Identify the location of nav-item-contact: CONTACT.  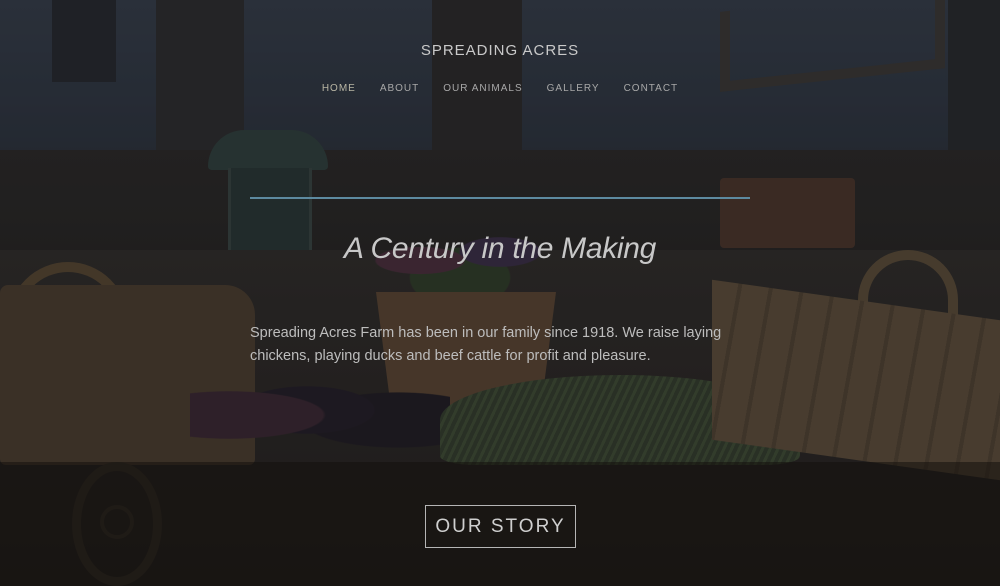
(651, 88).